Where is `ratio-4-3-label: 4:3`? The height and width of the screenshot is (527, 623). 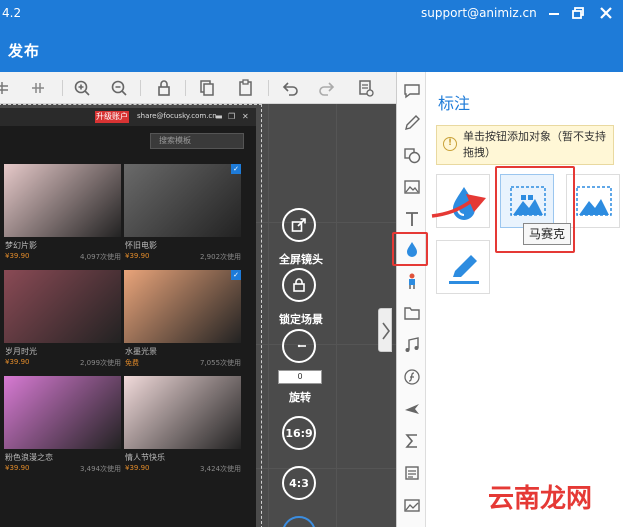
ratio-4-3-label: 4:3 is located at coordinates (299, 483).